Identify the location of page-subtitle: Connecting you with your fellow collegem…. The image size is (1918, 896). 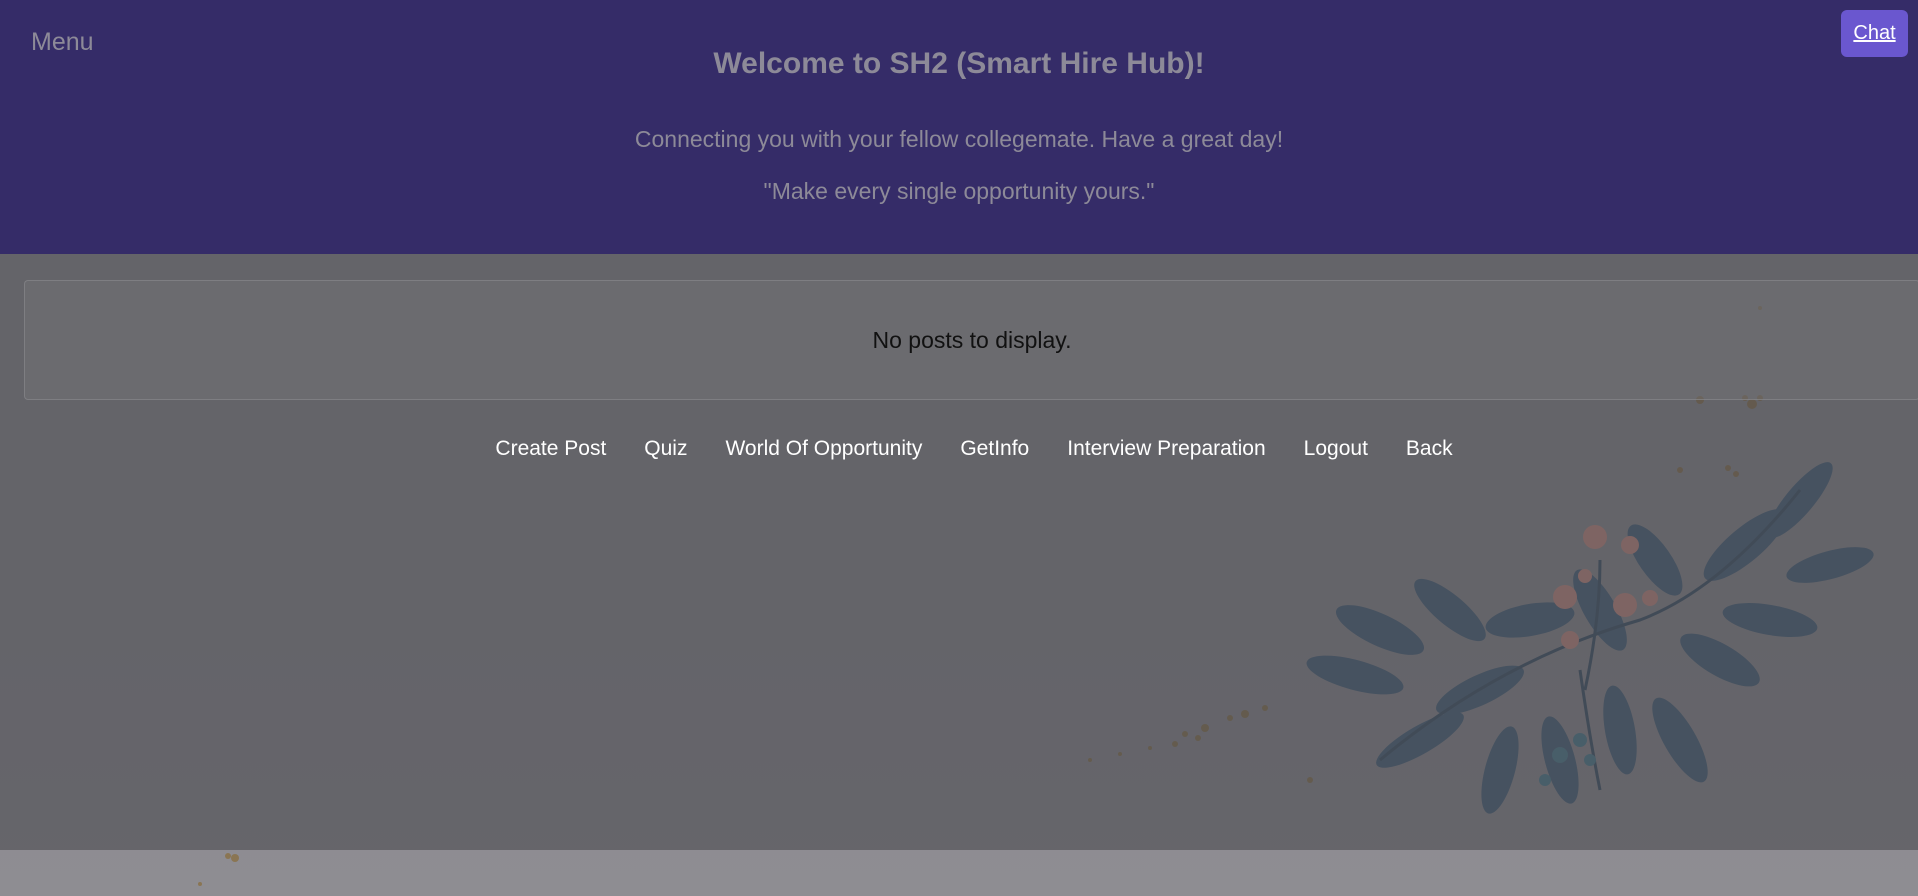
(959, 139).